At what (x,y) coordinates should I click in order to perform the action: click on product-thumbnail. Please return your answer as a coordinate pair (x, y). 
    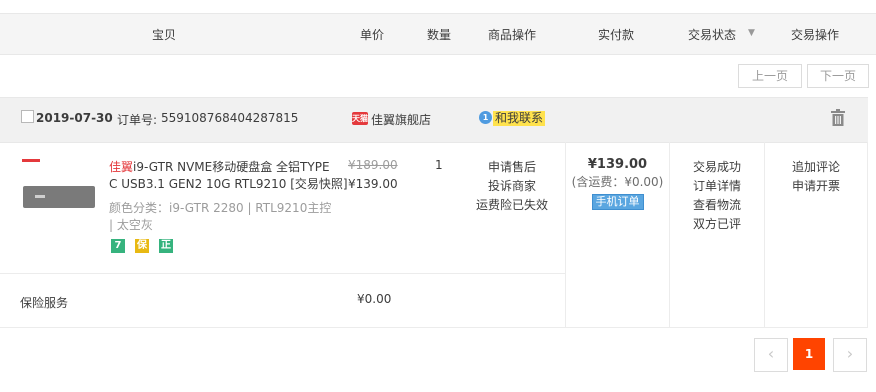
    Looking at the image, I should click on (58, 190).